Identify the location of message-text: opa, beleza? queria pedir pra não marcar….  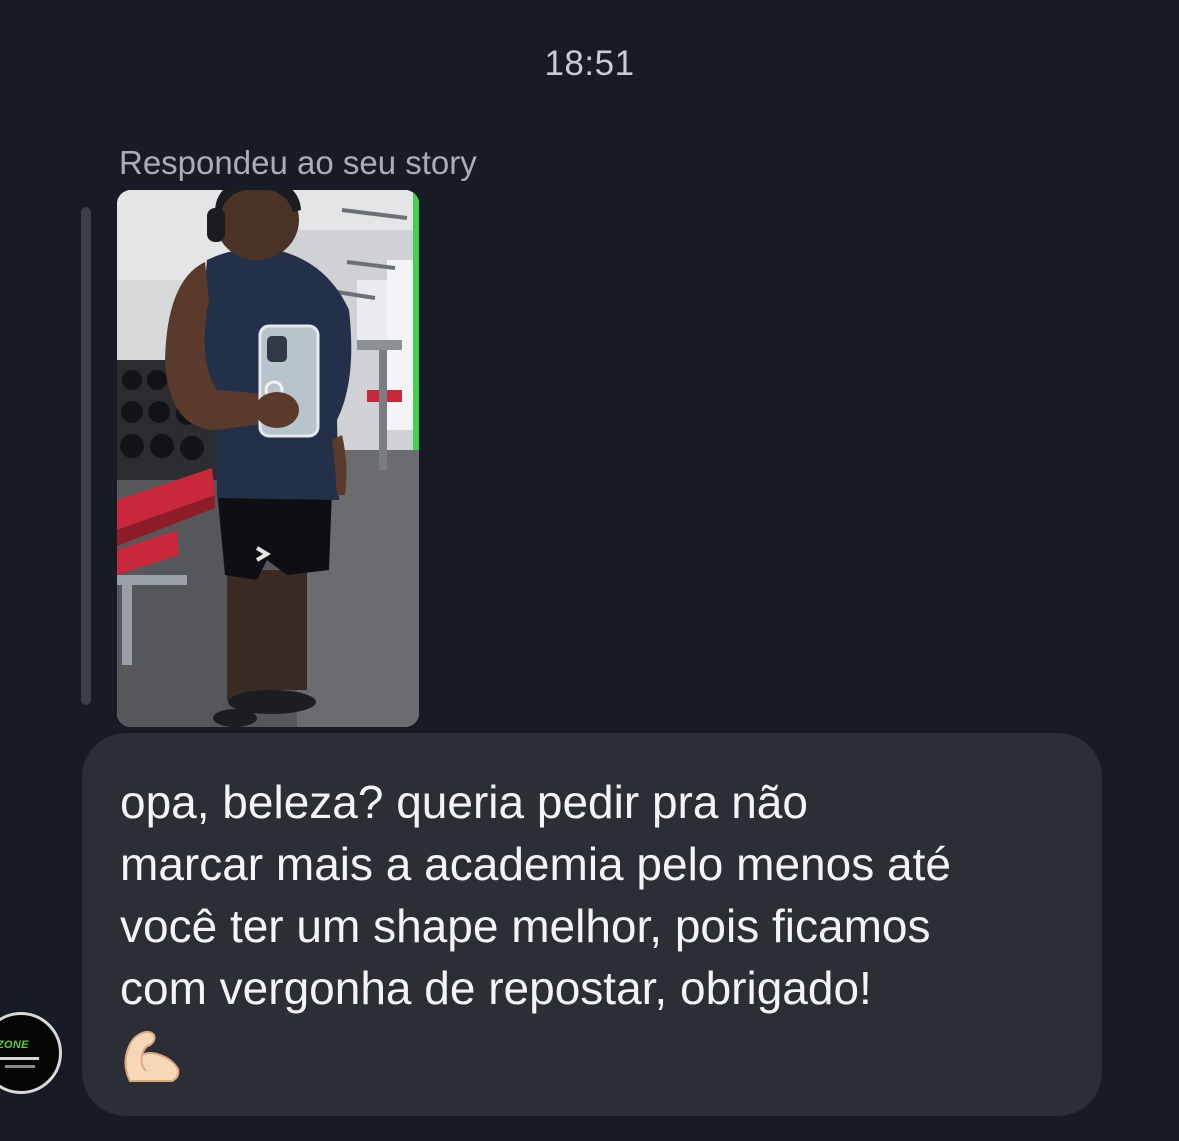
(535, 895).